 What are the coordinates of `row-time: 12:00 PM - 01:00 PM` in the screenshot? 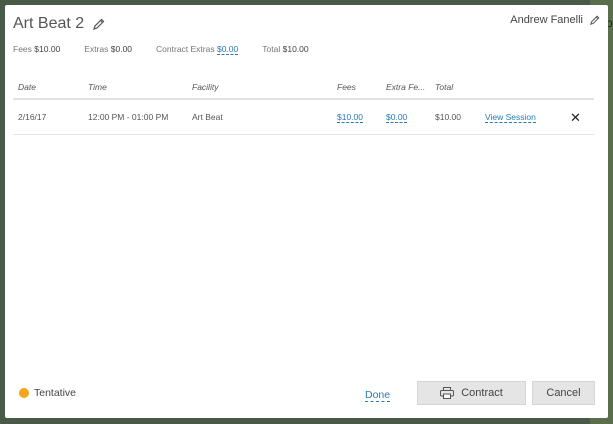 It's located at (128, 117).